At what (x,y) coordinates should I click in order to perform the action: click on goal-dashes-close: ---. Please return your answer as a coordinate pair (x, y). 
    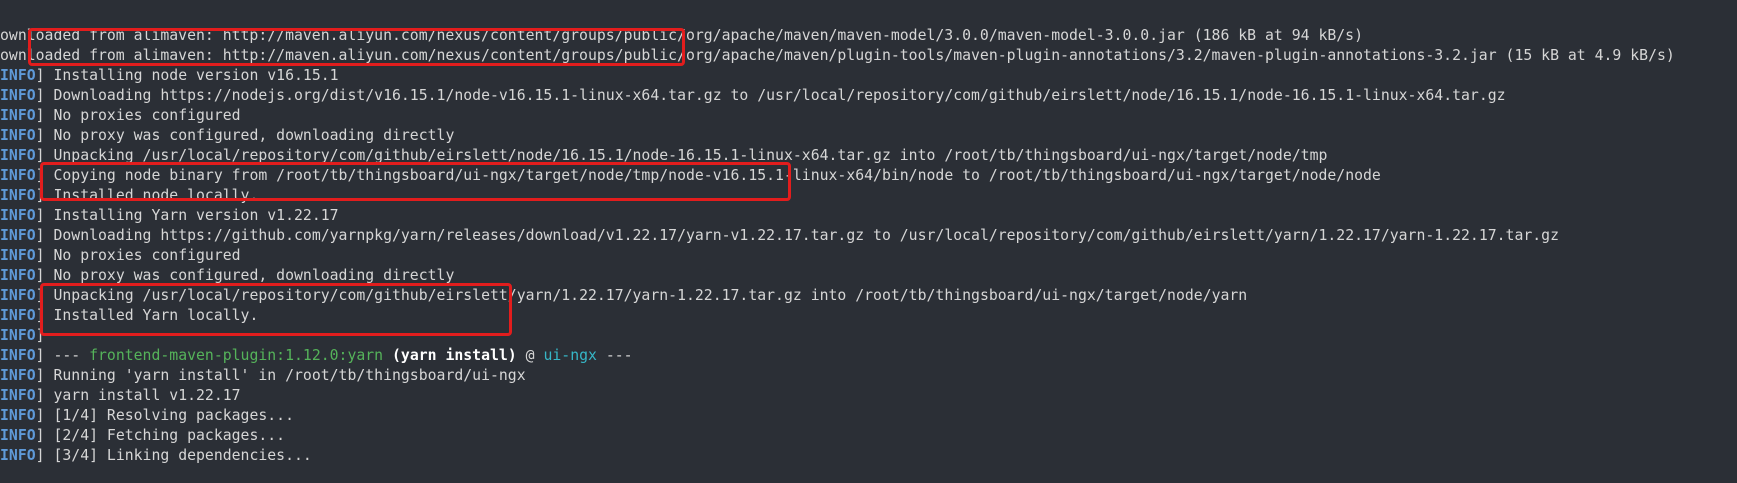
    Looking at the image, I should click on (614, 355).